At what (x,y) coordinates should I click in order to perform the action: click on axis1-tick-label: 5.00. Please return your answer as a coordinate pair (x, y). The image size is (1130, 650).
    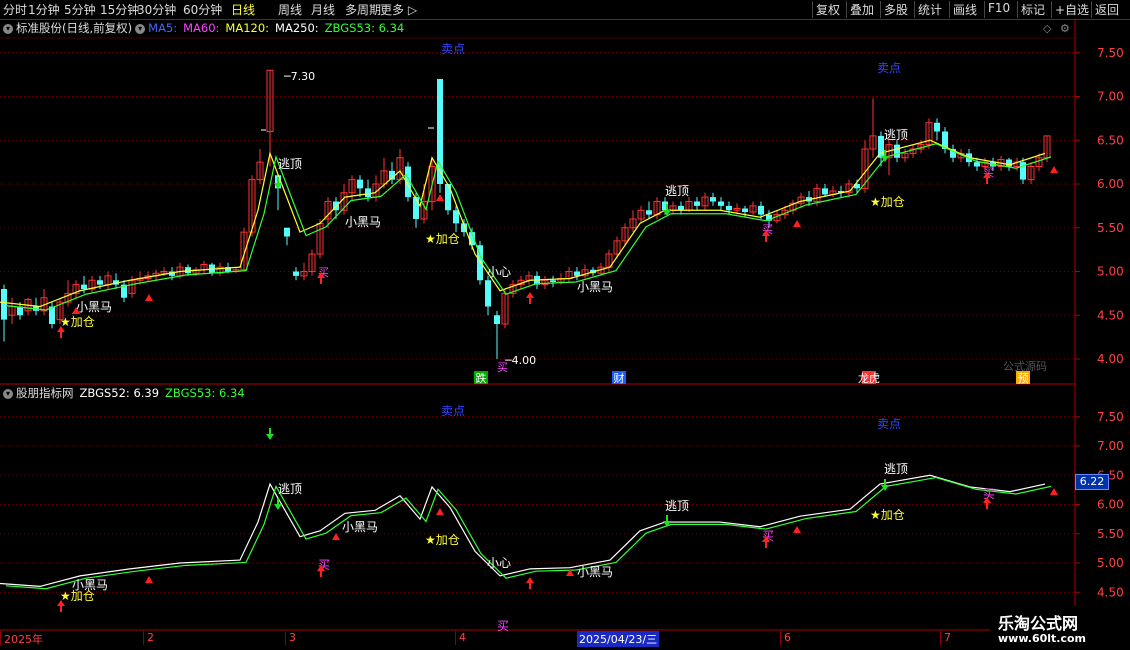
    Looking at the image, I should click on (1110, 272).